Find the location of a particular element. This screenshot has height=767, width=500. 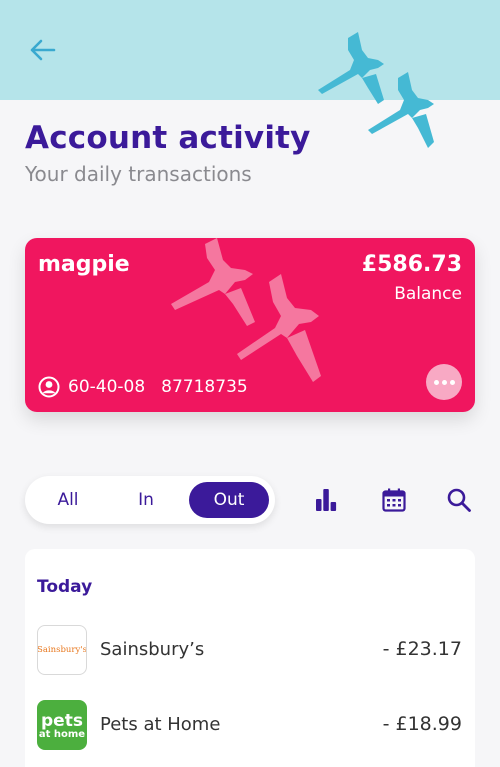

merchant-name: Pets at Home is located at coordinates (160, 724).